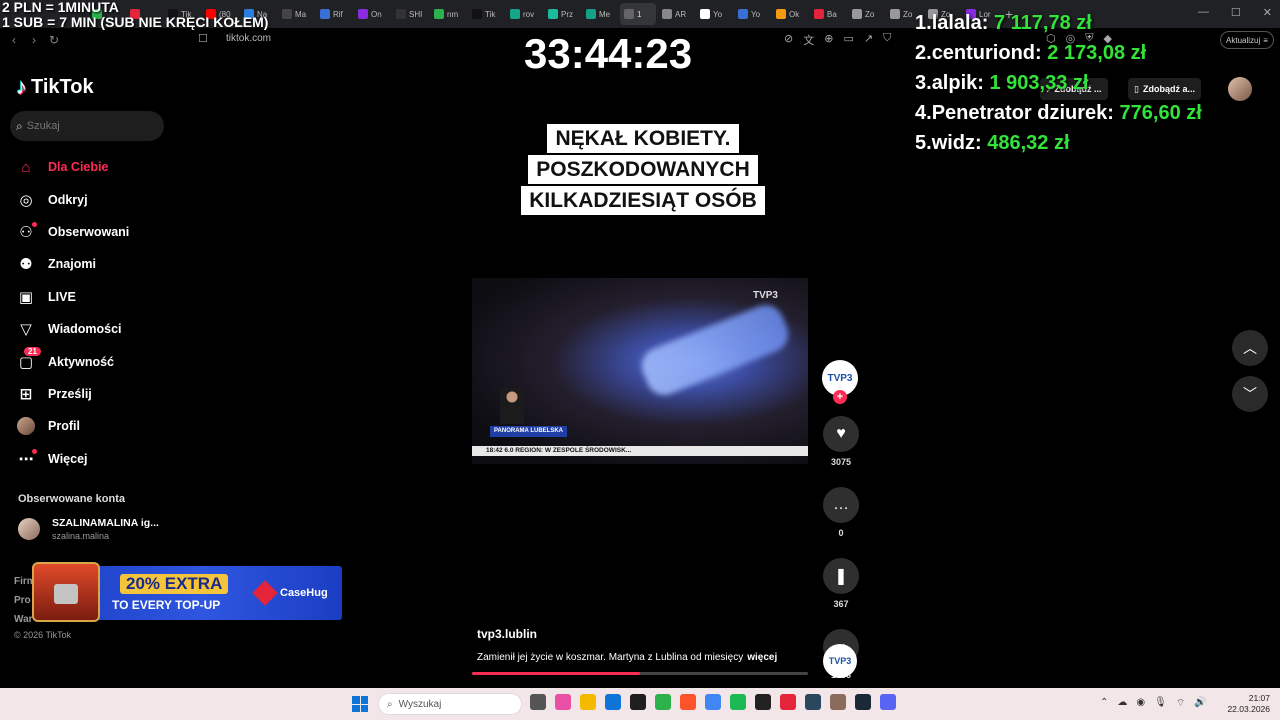 This screenshot has width=1280, height=720. Describe the element at coordinates (1140, 703) in the screenshot. I see `network-icon: ◉` at that location.